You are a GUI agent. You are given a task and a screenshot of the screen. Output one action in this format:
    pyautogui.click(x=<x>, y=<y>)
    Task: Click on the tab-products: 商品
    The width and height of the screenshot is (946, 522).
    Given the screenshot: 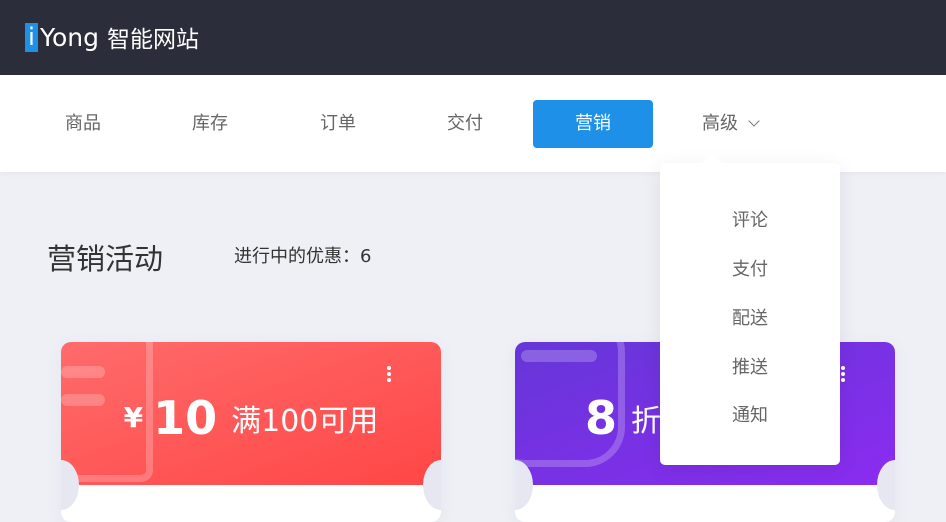 What is the action you would take?
    pyautogui.click(x=83, y=124)
    